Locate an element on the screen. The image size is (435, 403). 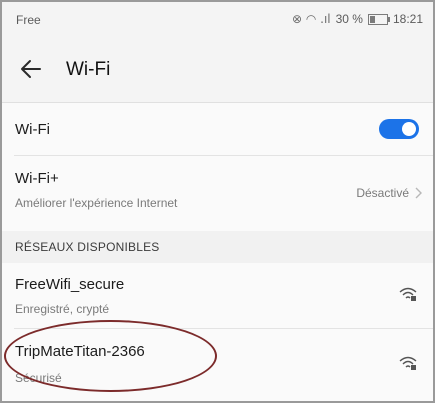
network-detail: Enregistré, crypté is located at coordinates (62, 309).